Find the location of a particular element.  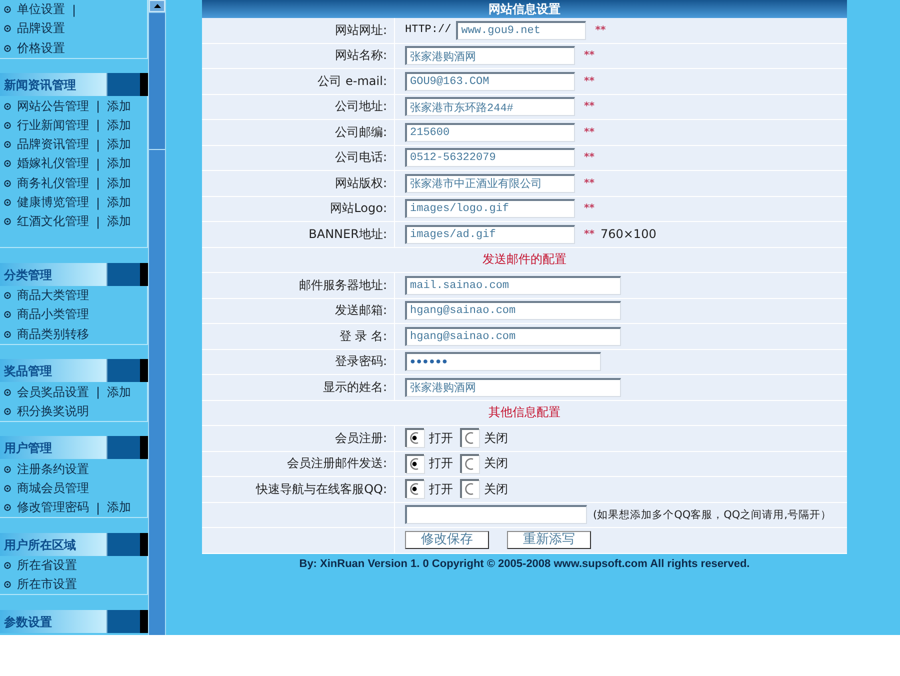

menu-link: 商品大类管理 is located at coordinates (53, 295).